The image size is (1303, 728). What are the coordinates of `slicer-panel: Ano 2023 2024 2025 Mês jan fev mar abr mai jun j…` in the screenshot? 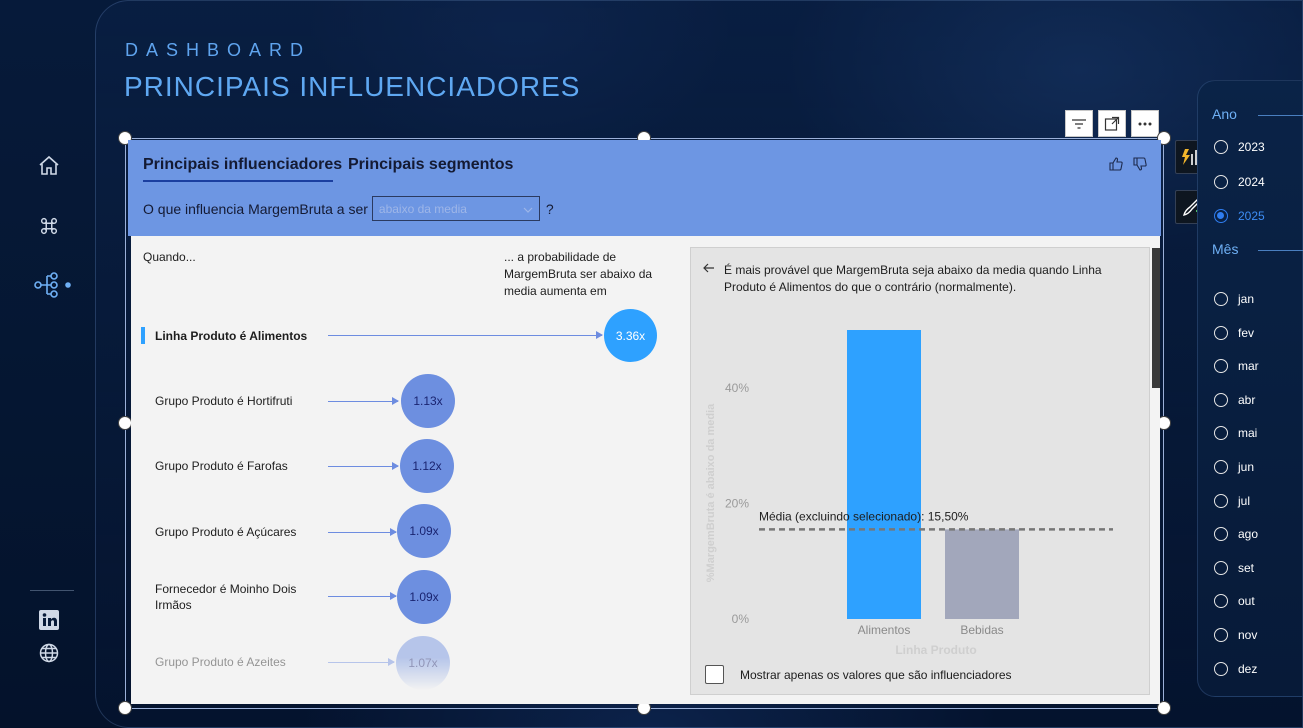 It's located at (1250, 388).